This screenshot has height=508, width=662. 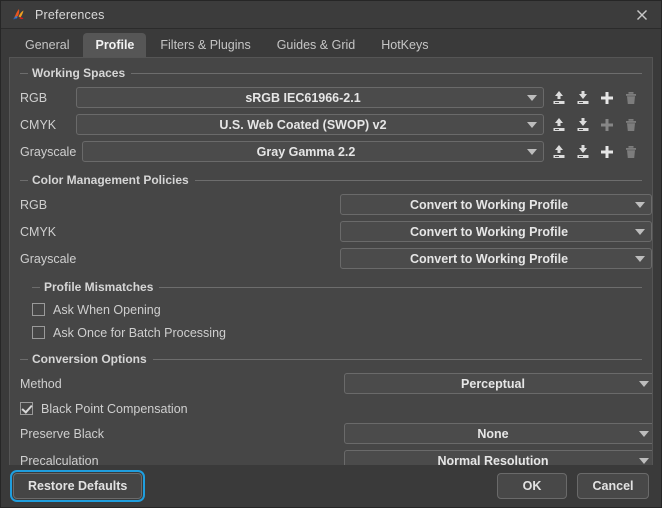 What do you see at coordinates (331, 332) in the screenshot?
I see `checkbox-row-ask-once-batch: Ask Once for Batch Processing` at bounding box center [331, 332].